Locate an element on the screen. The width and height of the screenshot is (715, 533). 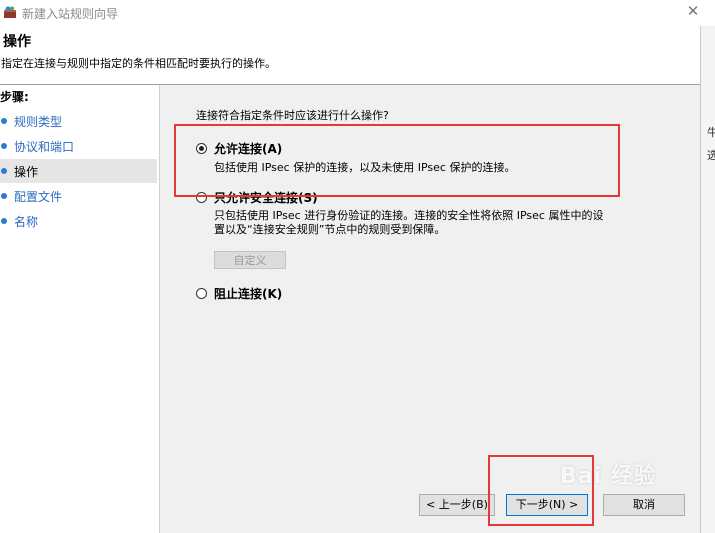
allow-connection-radio is located at coordinates (201, 148).